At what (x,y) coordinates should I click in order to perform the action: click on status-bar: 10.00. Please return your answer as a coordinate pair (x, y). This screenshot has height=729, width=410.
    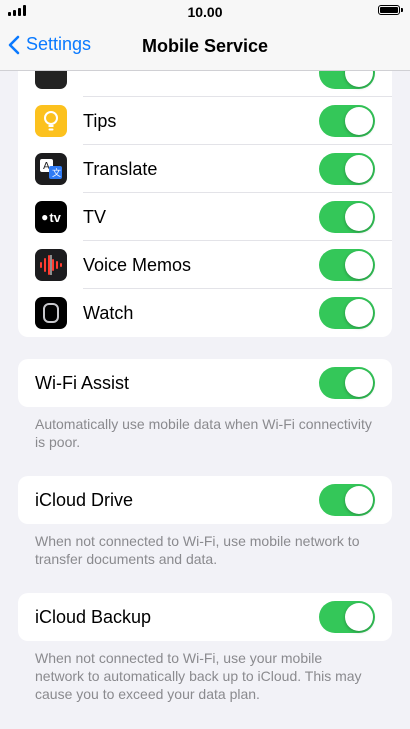
    Looking at the image, I should click on (205, 12).